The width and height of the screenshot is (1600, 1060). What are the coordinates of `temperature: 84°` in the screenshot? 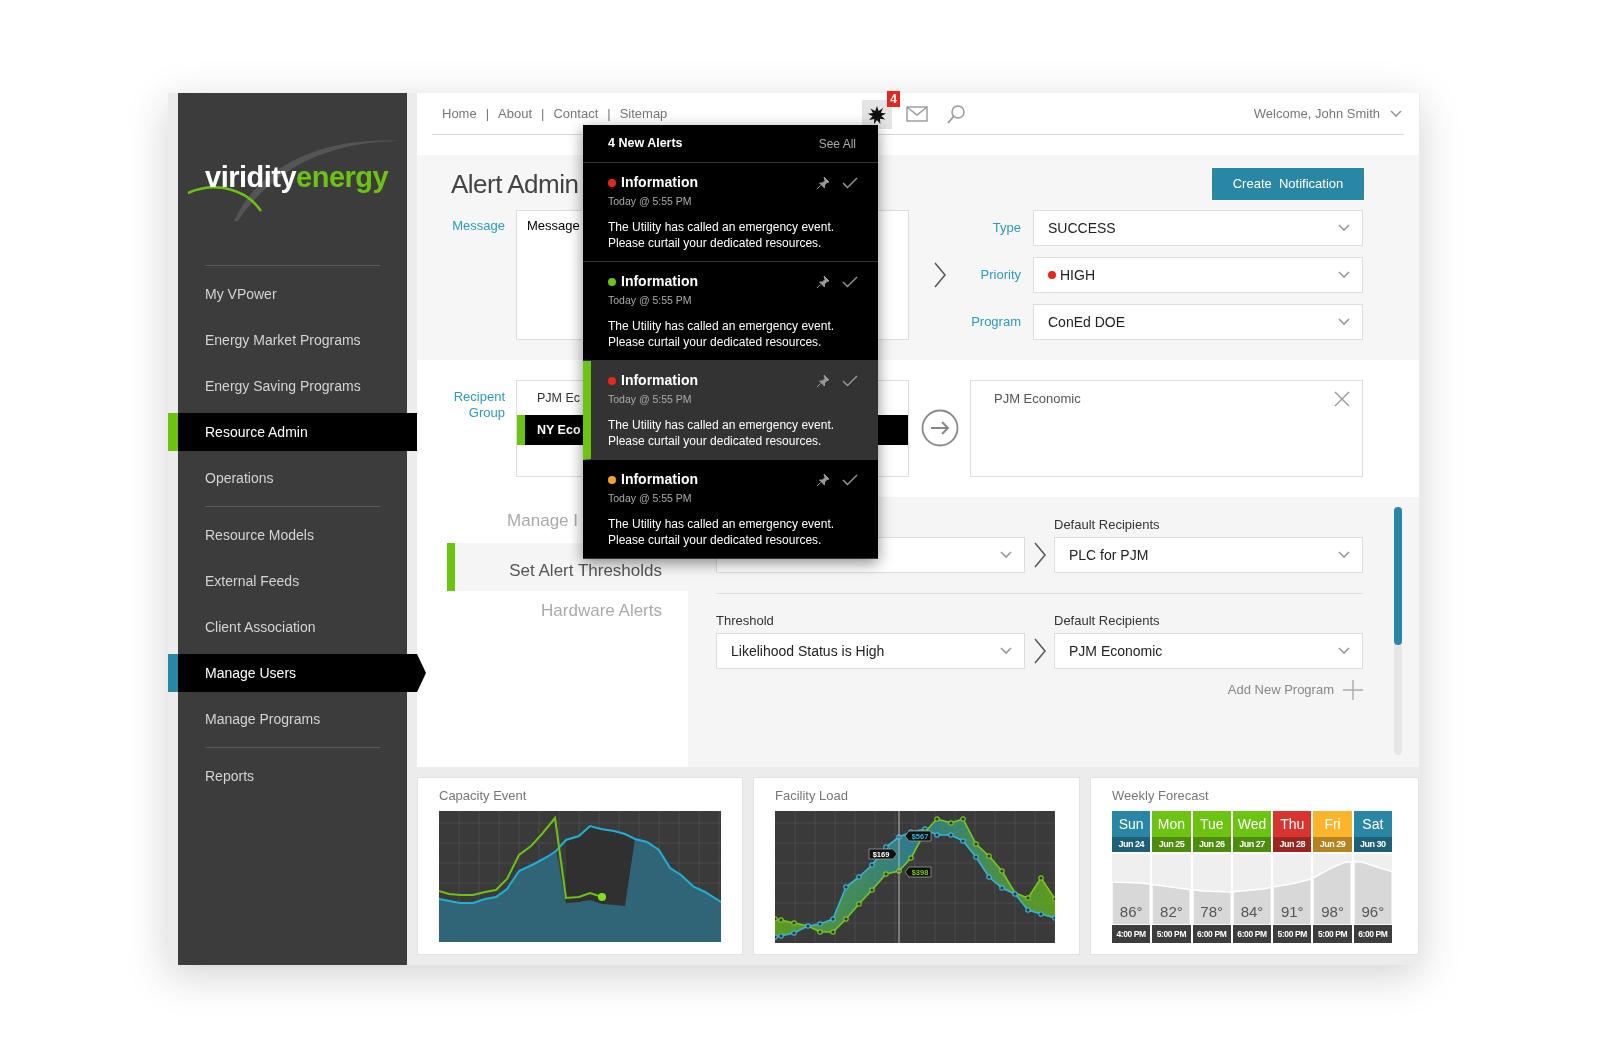 It's located at (1252, 911).